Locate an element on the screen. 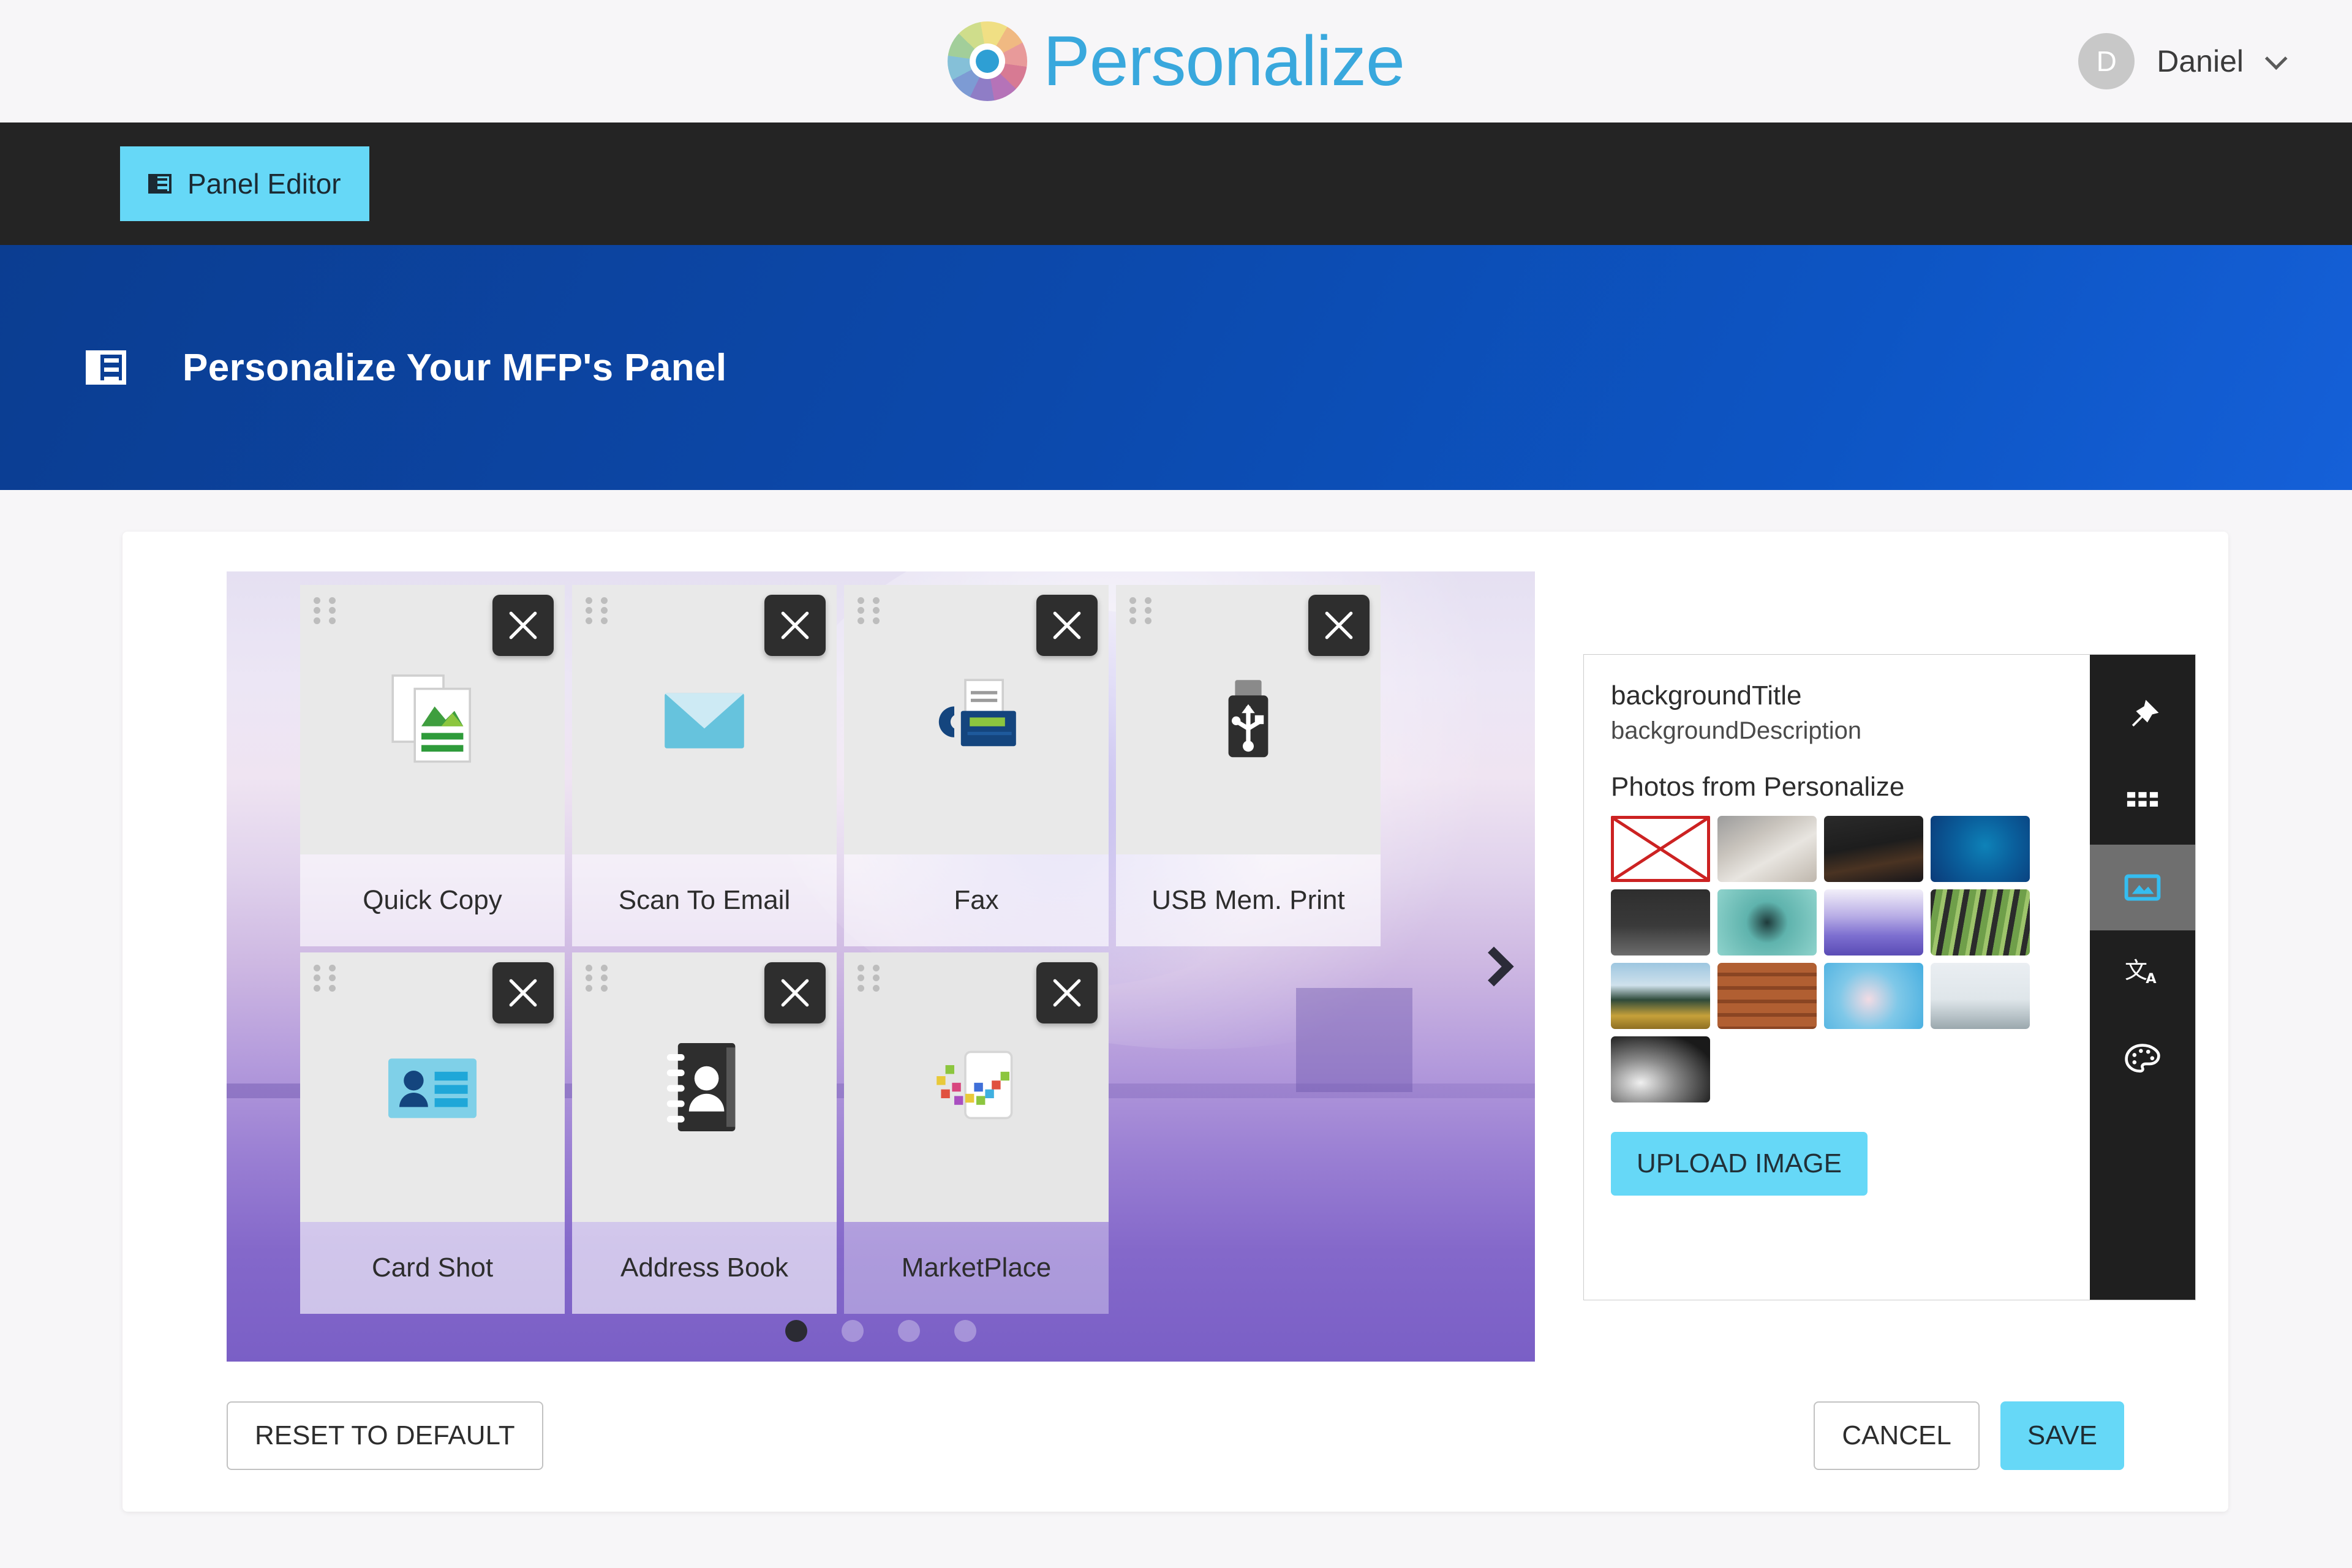 This screenshot has height=1568, width=2352. brand-name: Personalize is located at coordinates (1224, 61).